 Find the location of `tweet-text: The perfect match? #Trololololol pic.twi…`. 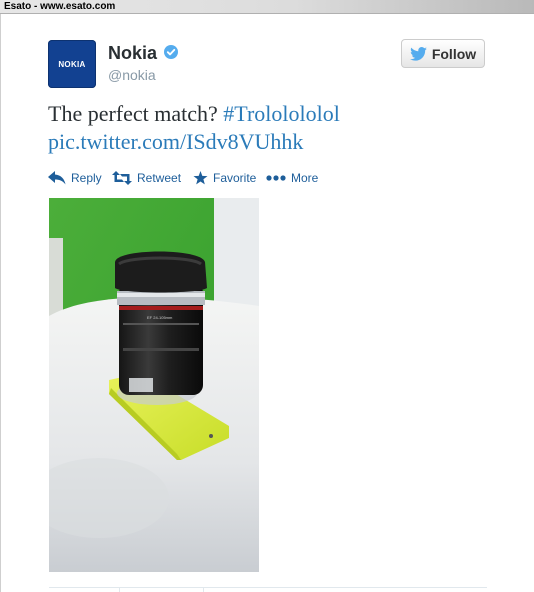

tweet-text: The perfect match? #Trololololol pic.twi… is located at coordinates (268, 128).